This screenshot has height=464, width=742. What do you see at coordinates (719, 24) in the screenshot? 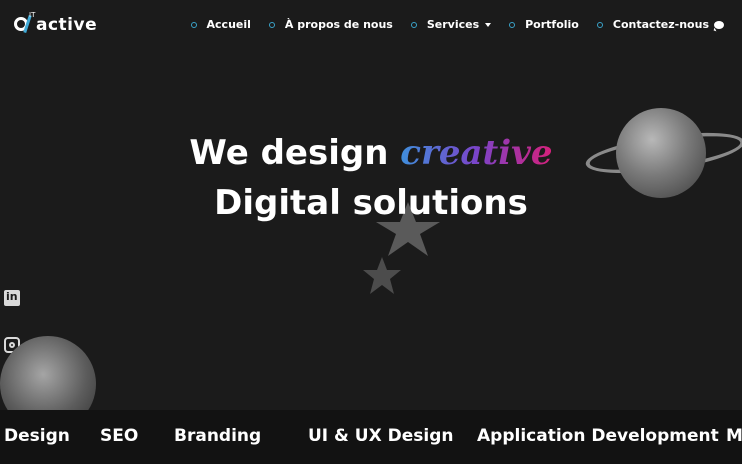
I see `chat-icon` at bounding box center [719, 24].